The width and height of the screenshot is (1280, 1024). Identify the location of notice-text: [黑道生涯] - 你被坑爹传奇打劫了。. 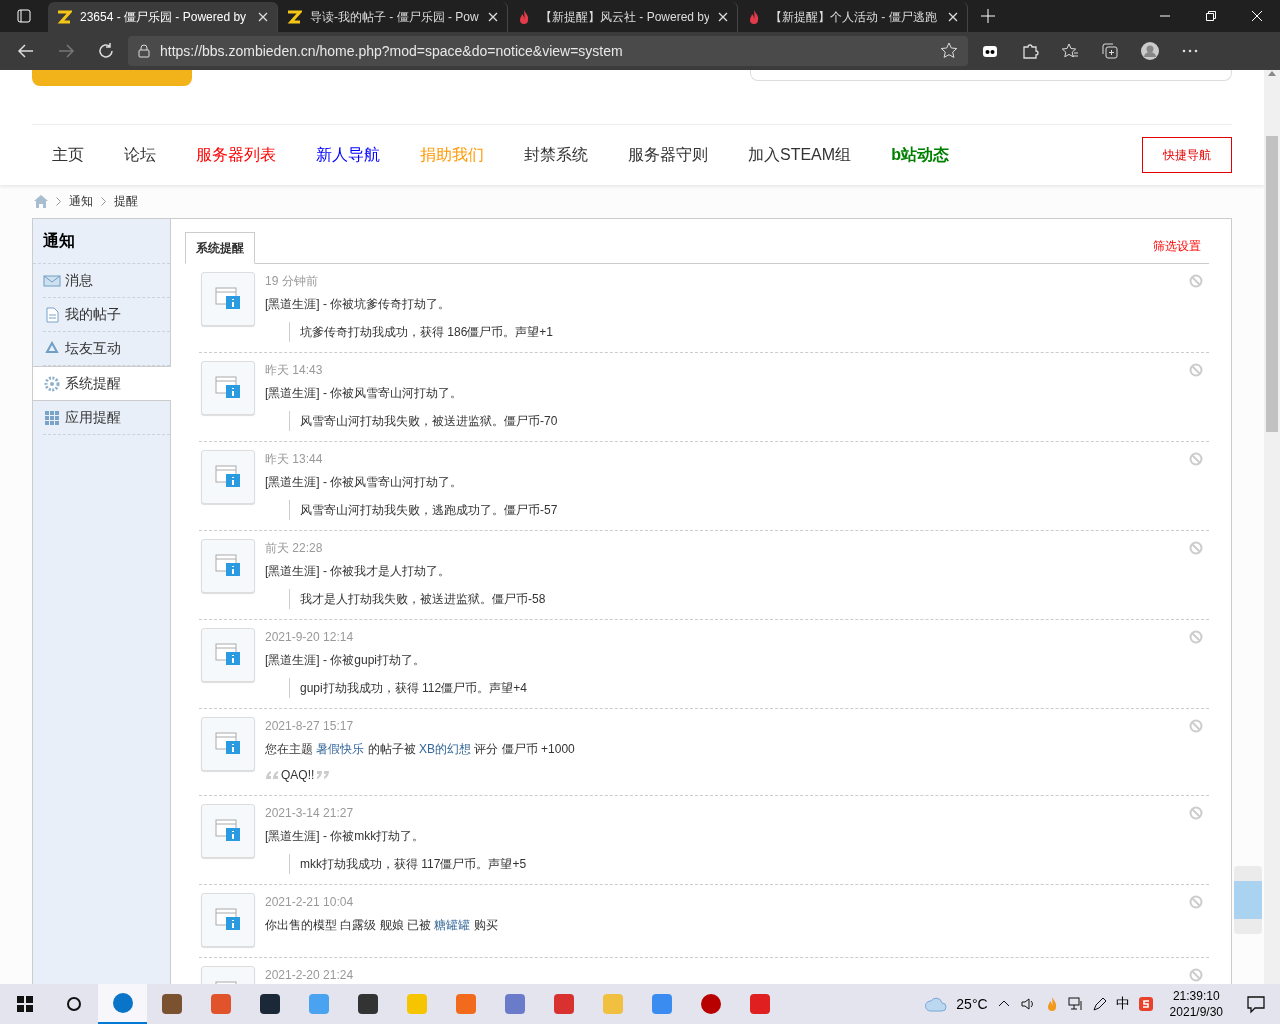
(358, 304).